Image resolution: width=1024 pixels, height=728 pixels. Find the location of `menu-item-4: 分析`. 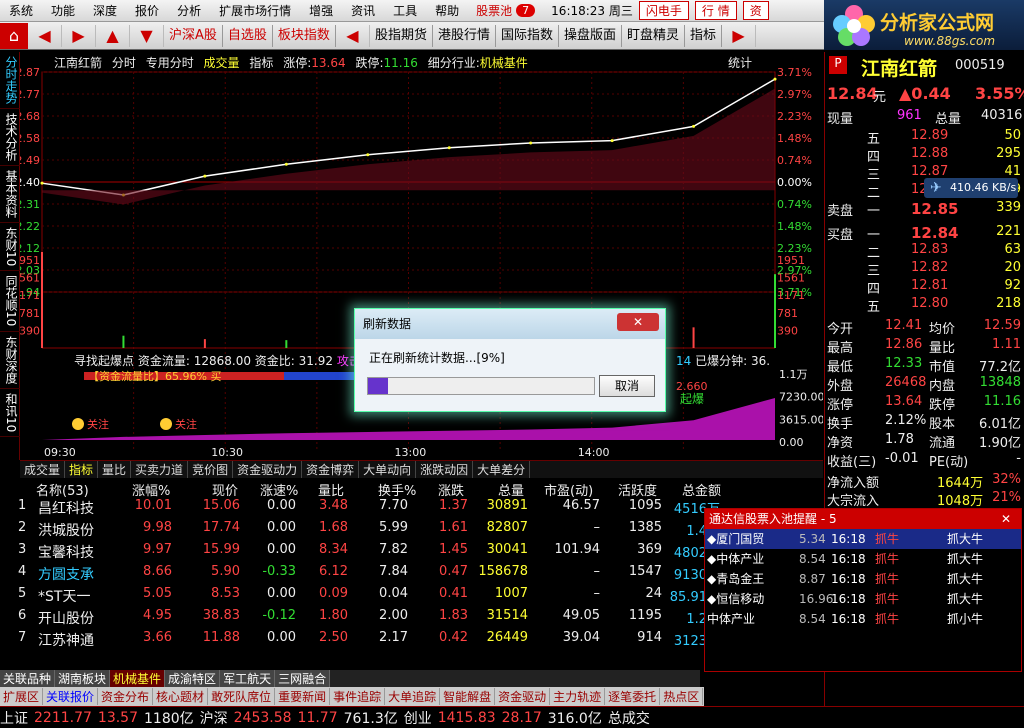

menu-item-4: 分析 is located at coordinates (189, 10).